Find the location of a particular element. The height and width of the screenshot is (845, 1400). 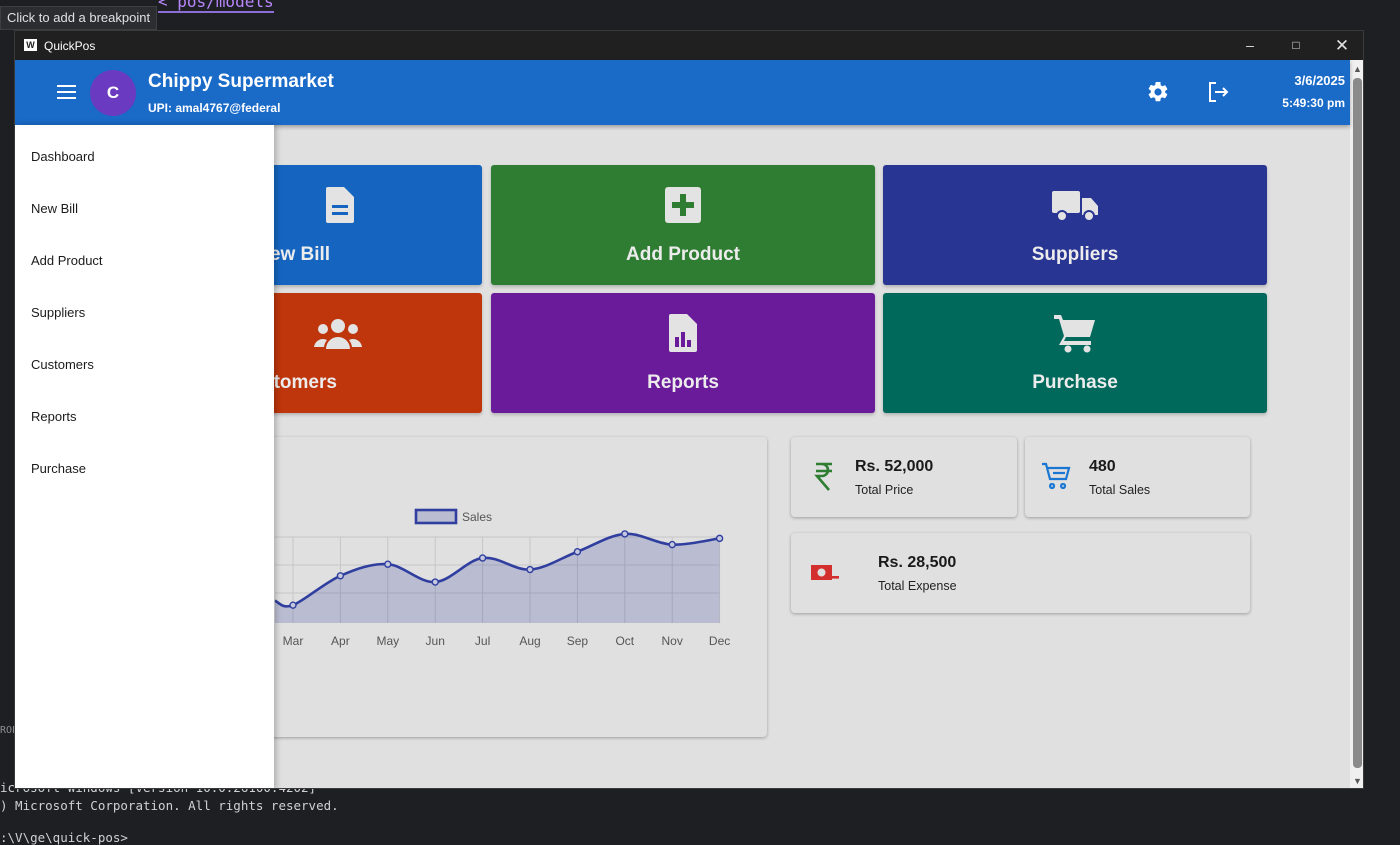

avatar: C is located at coordinates (113, 93).